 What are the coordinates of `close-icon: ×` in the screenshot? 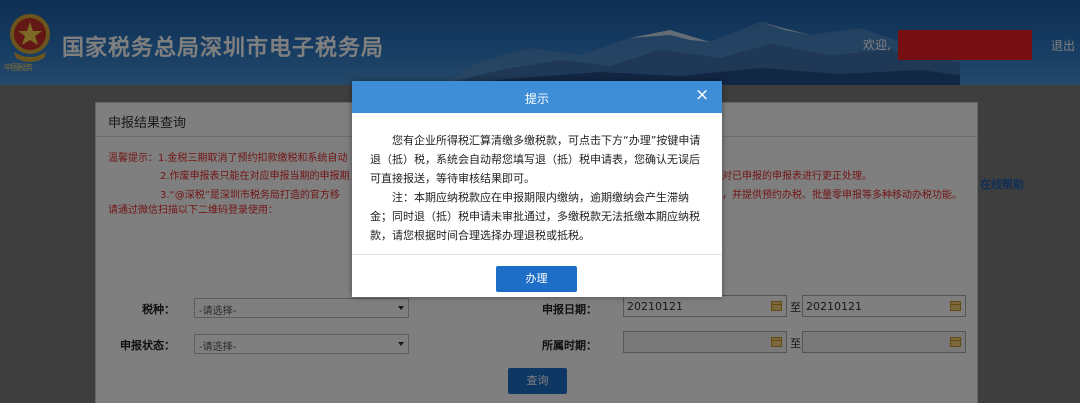 It's located at (702, 95).